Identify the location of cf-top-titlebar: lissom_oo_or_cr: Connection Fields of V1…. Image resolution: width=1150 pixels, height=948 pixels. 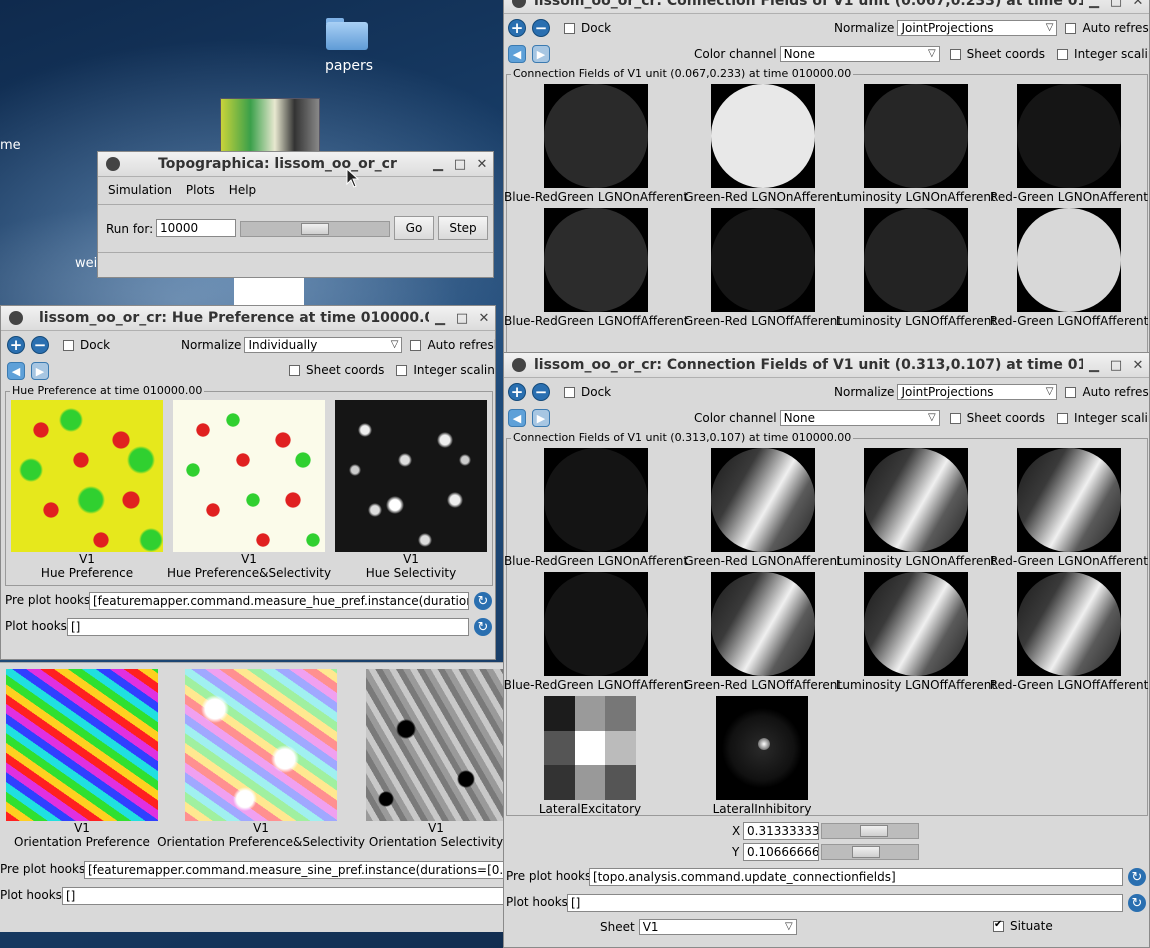
(826, 7).